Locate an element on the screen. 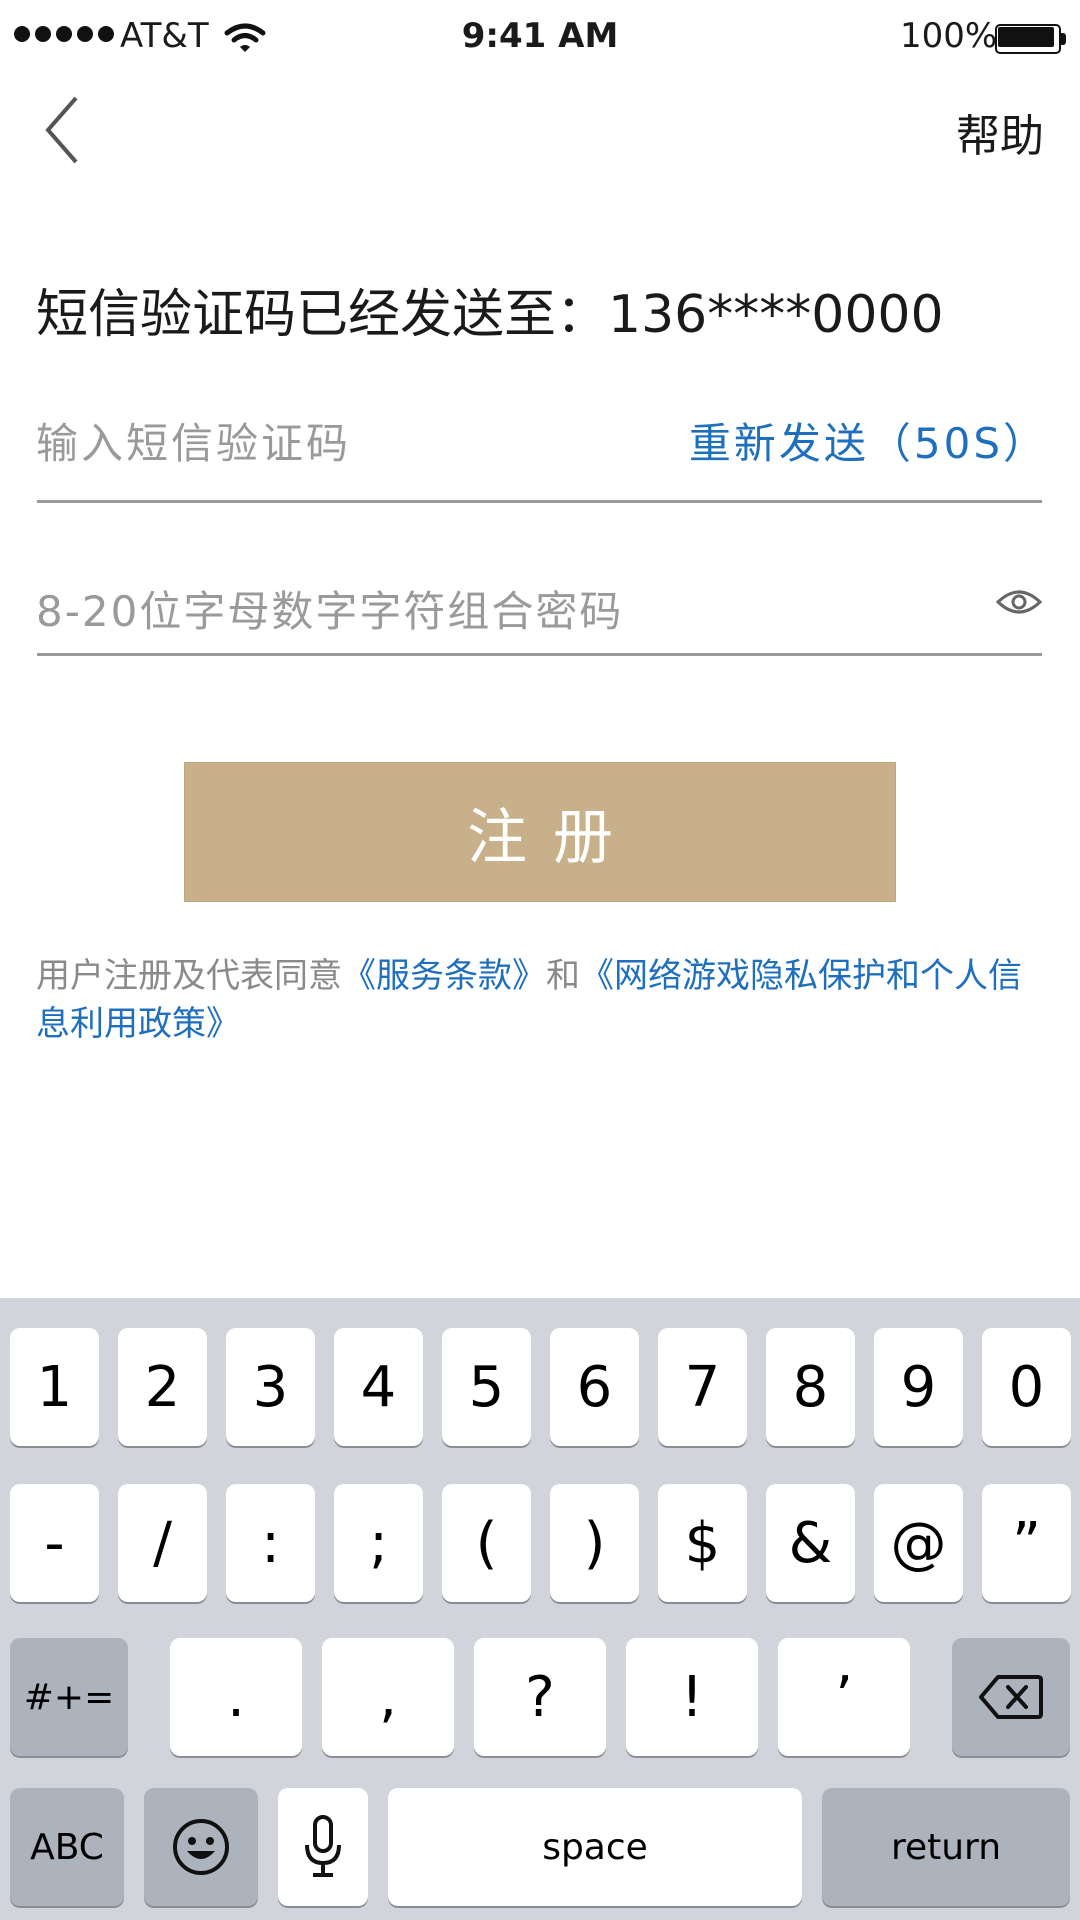 Image resolution: width=1080 pixels, height=1920 pixels. chevron-left-icon is located at coordinates (61, 130).